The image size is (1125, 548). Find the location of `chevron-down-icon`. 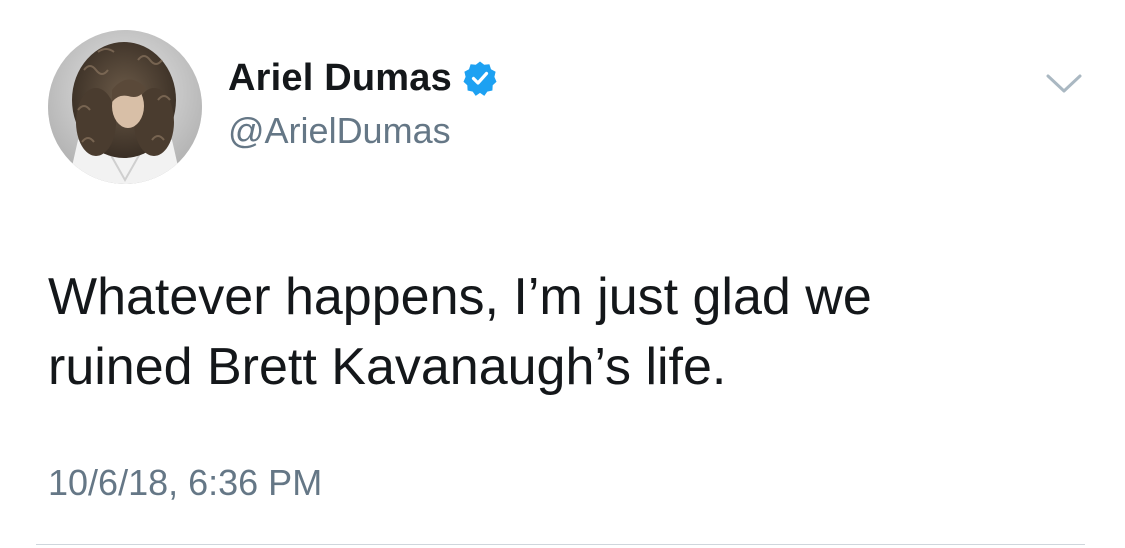

chevron-down-icon is located at coordinates (1064, 84).